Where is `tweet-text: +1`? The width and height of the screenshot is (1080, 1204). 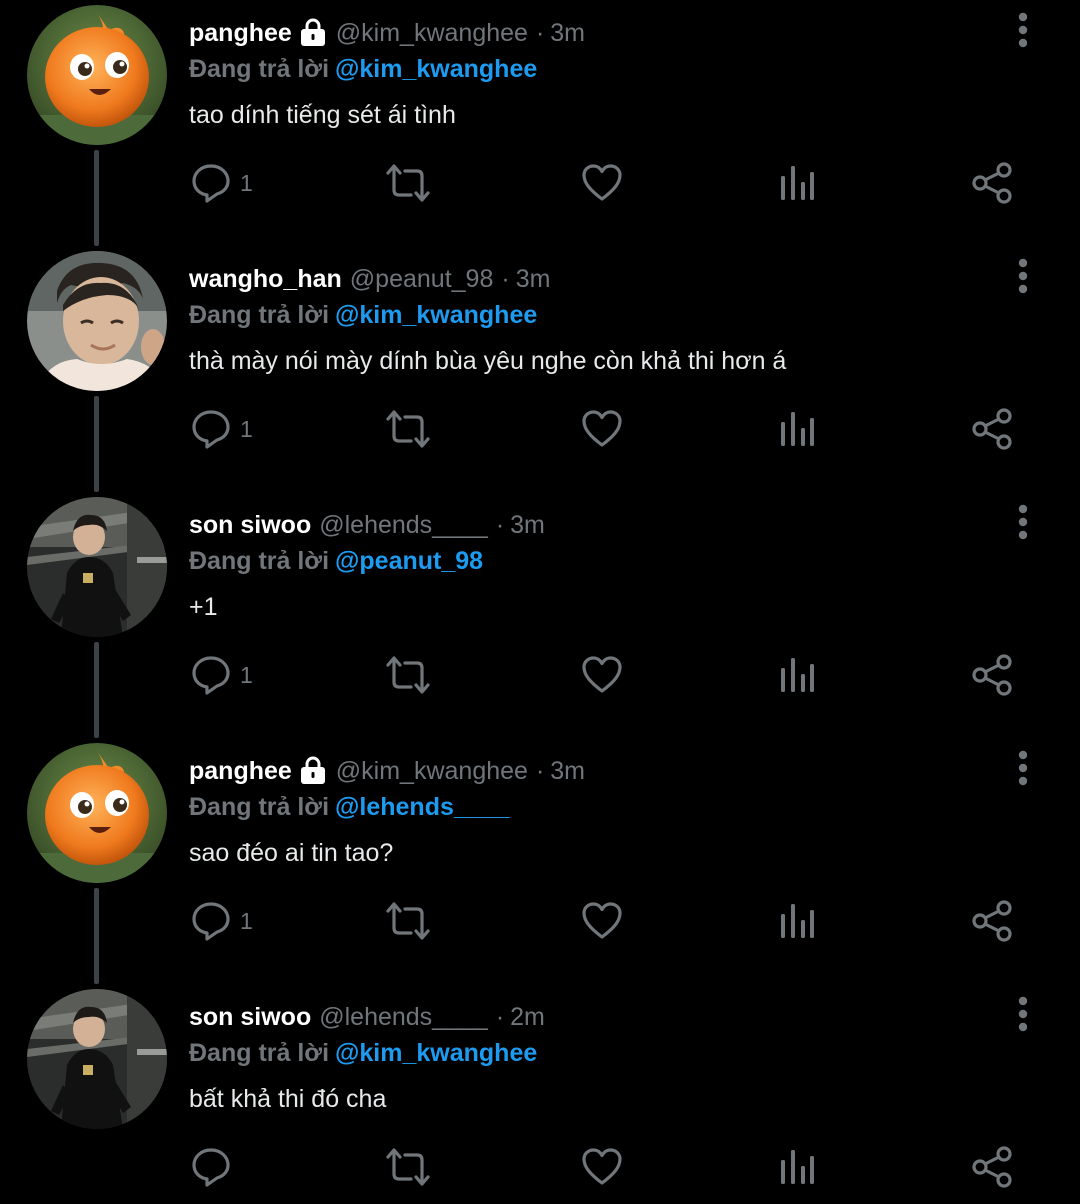 tweet-text: +1 is located at coordinates (203, 607).